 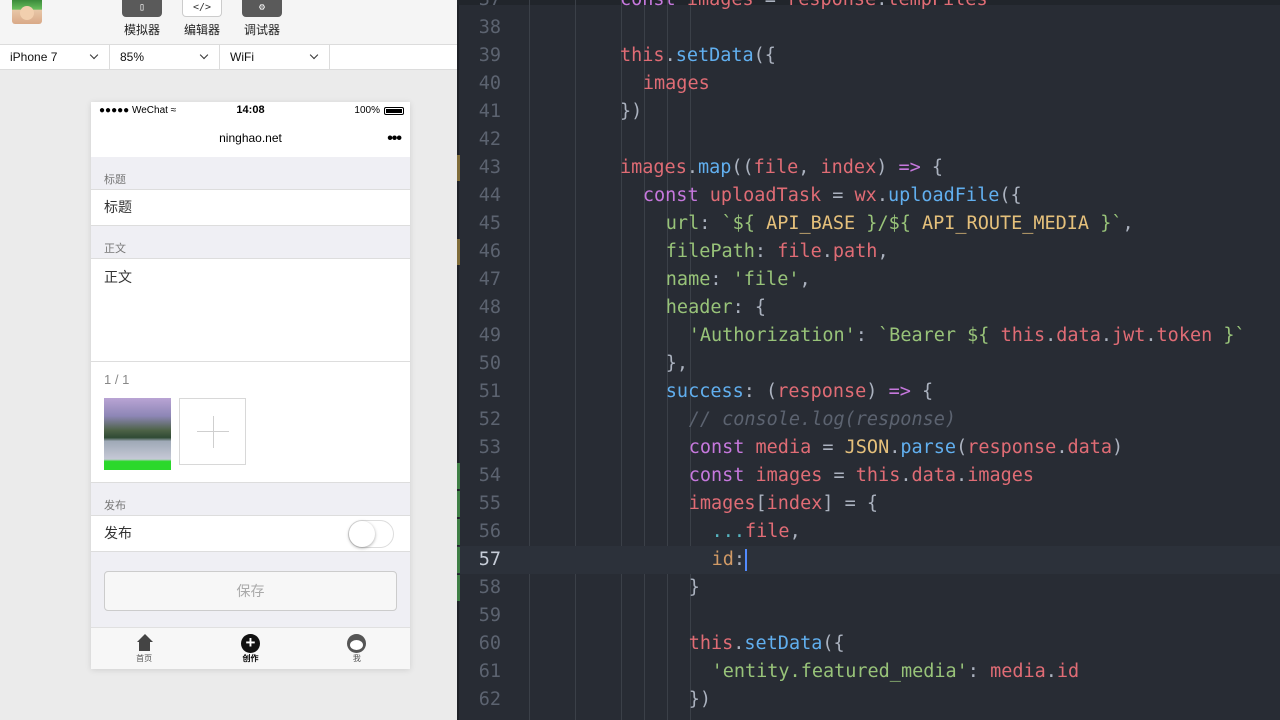 I want to click on title-input: 标题, so click(x=250, y=207).